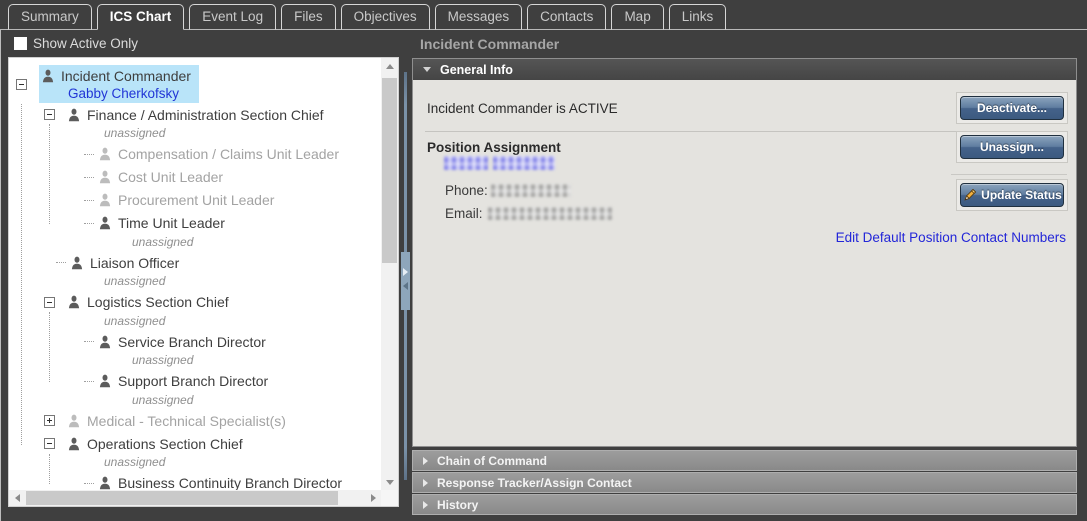  Describe the element at coordinates (567, 17) in the screenshot. I see `tab-contacts: Contacts` at that location.